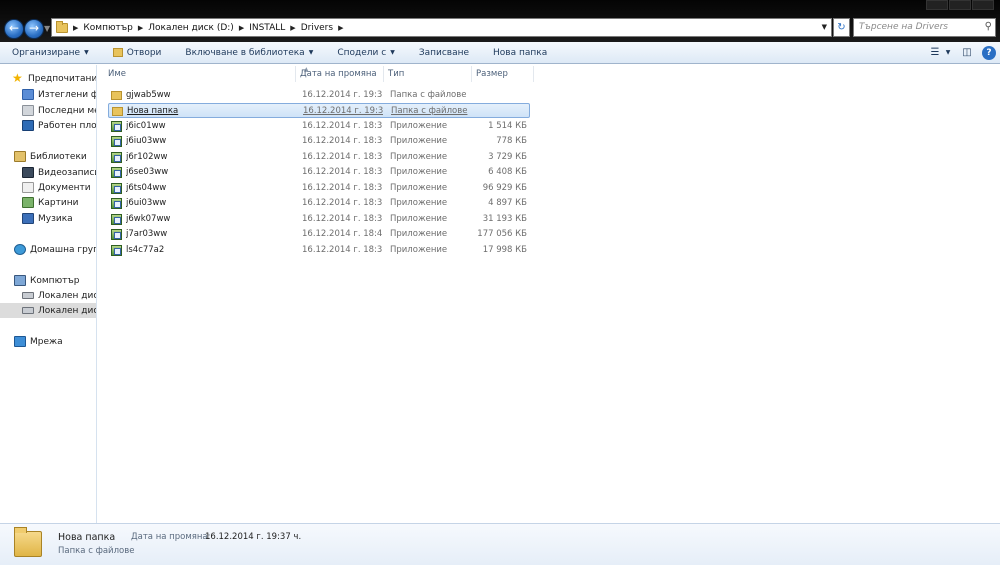 The width and height of the screenshot is (1000, 565). Describe the element at coordinates (988, 26) in the screenshot. I see `search-icon: ⚲` at that location.